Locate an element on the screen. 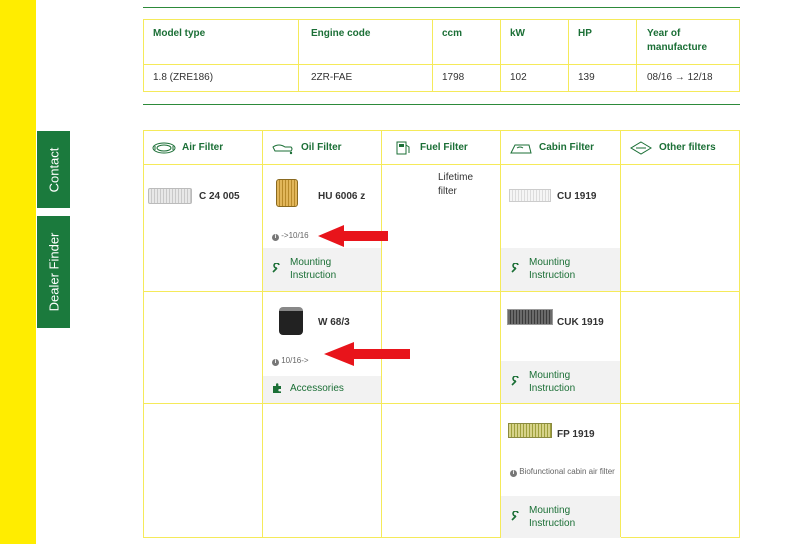 The height and width of the screenshot is (544, 800). col-oil-filter-label: Oil Filter is located at coordinates (321, 147).